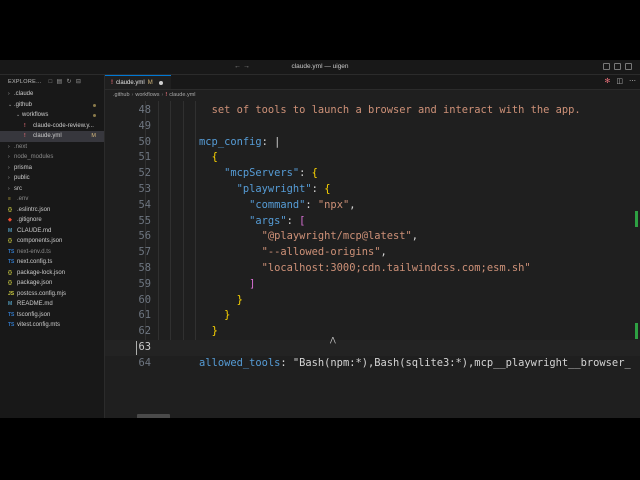  I want to click on code-line: 62 }, so click(372, 332).